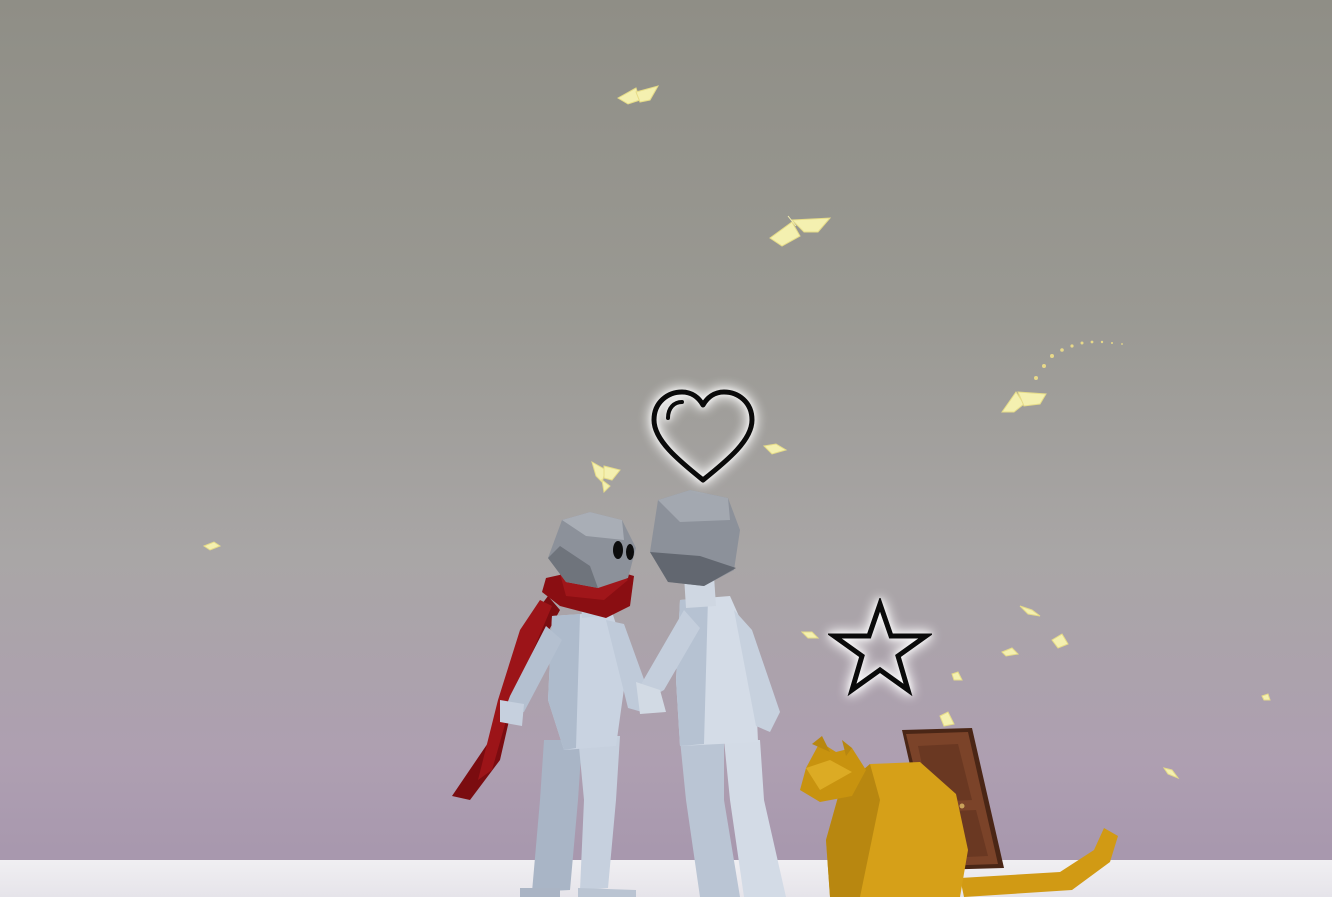 The image size is (1332, 897). Describe the element at coordinates (711, 693) in the screenshot. I see `partner-character` at that location.